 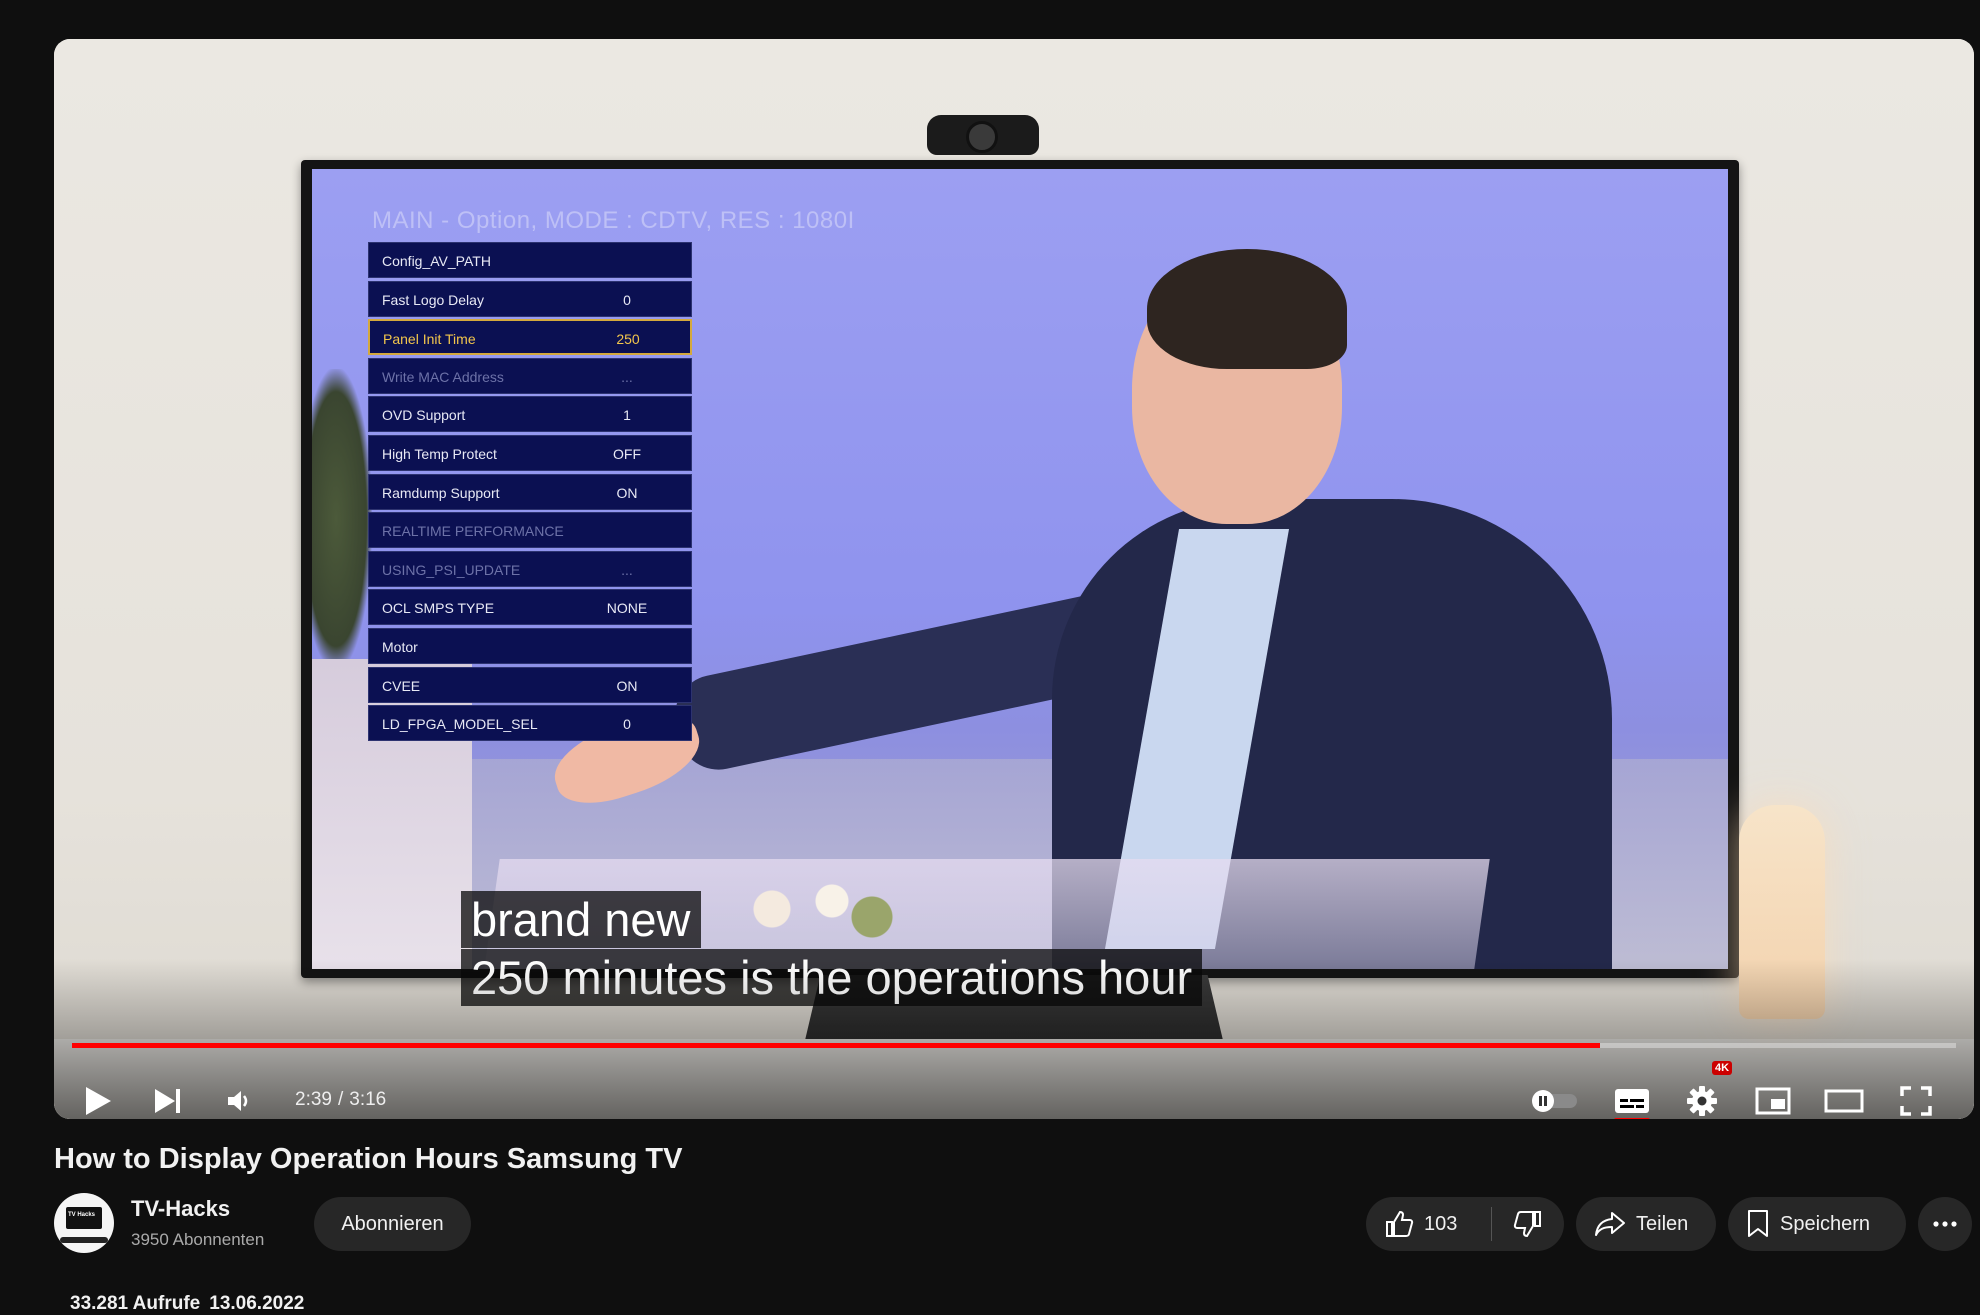 I want to click on channel-avatar: TV Hacks, so click(x=84, y=1223).